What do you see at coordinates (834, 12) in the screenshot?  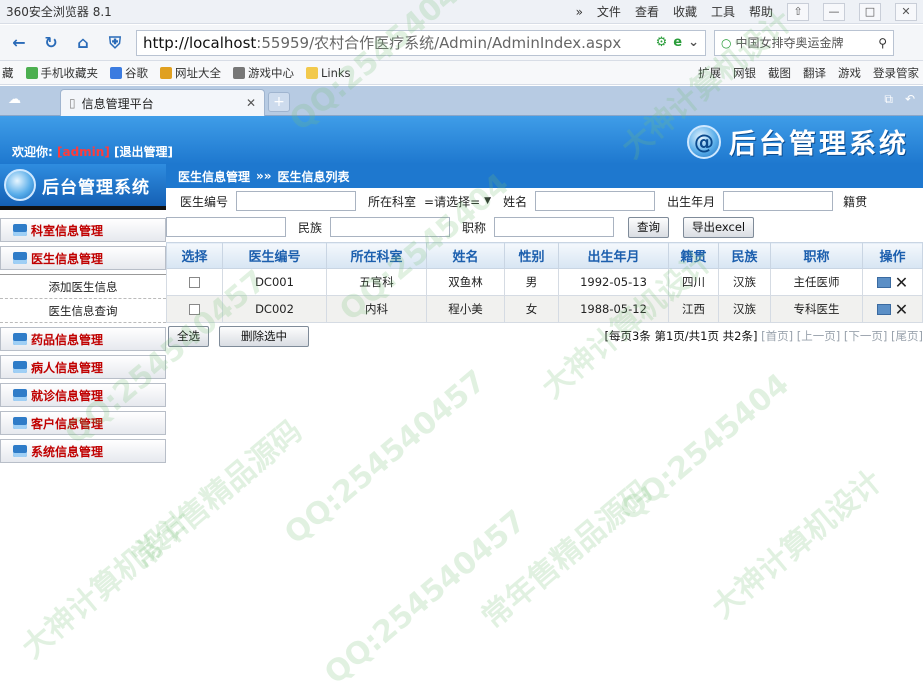 I see `minimize-icon: —` at bounding box center [834, 12].